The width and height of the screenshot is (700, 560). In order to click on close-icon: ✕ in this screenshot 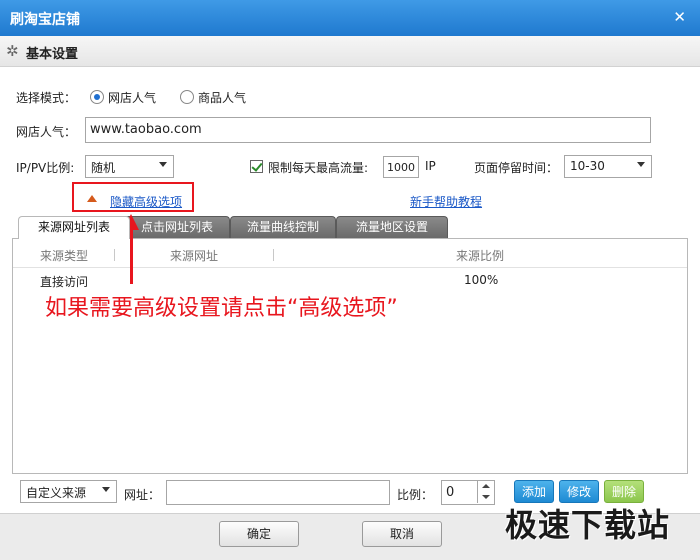, I will do `click(679, 17)`.